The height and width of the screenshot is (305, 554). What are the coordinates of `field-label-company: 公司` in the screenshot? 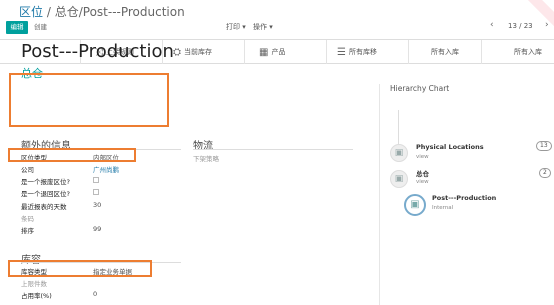 It's located at (27, 170).